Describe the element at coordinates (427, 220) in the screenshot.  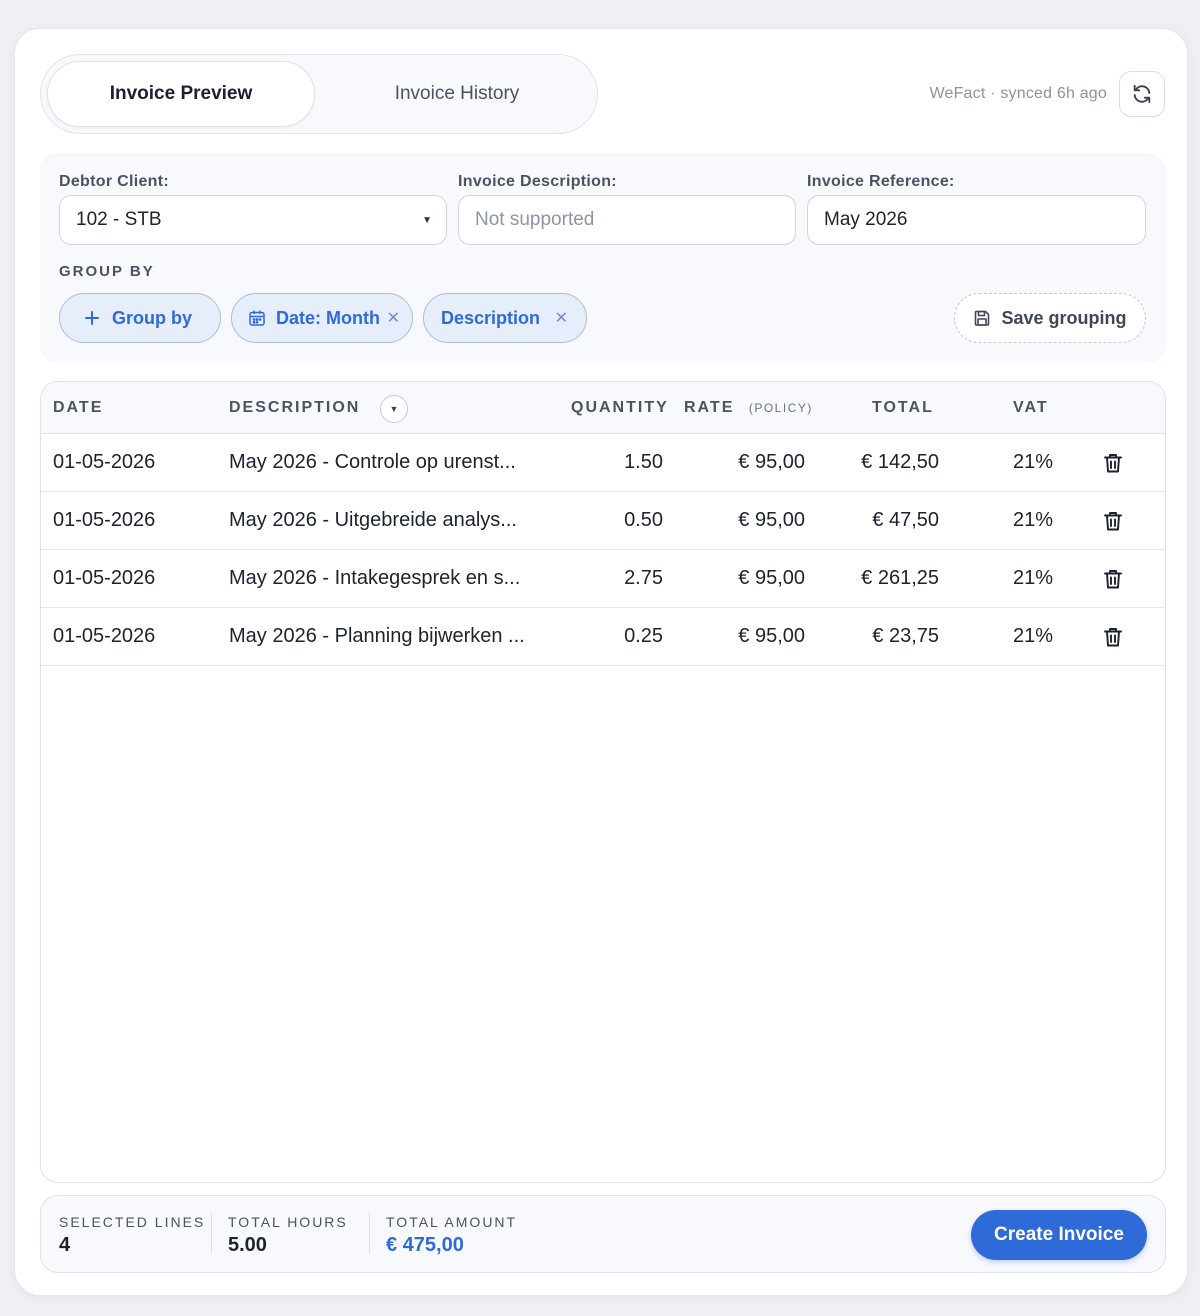
I see `dropdown-caret-icon: ▼` at that location.